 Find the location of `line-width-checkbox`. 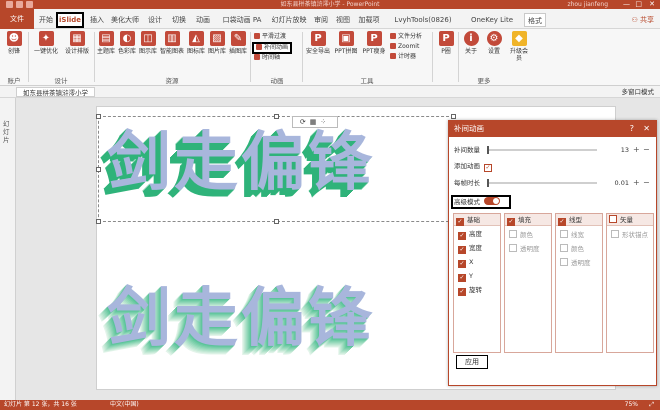

line-width-checkbox is located at coordinates (564, 234).